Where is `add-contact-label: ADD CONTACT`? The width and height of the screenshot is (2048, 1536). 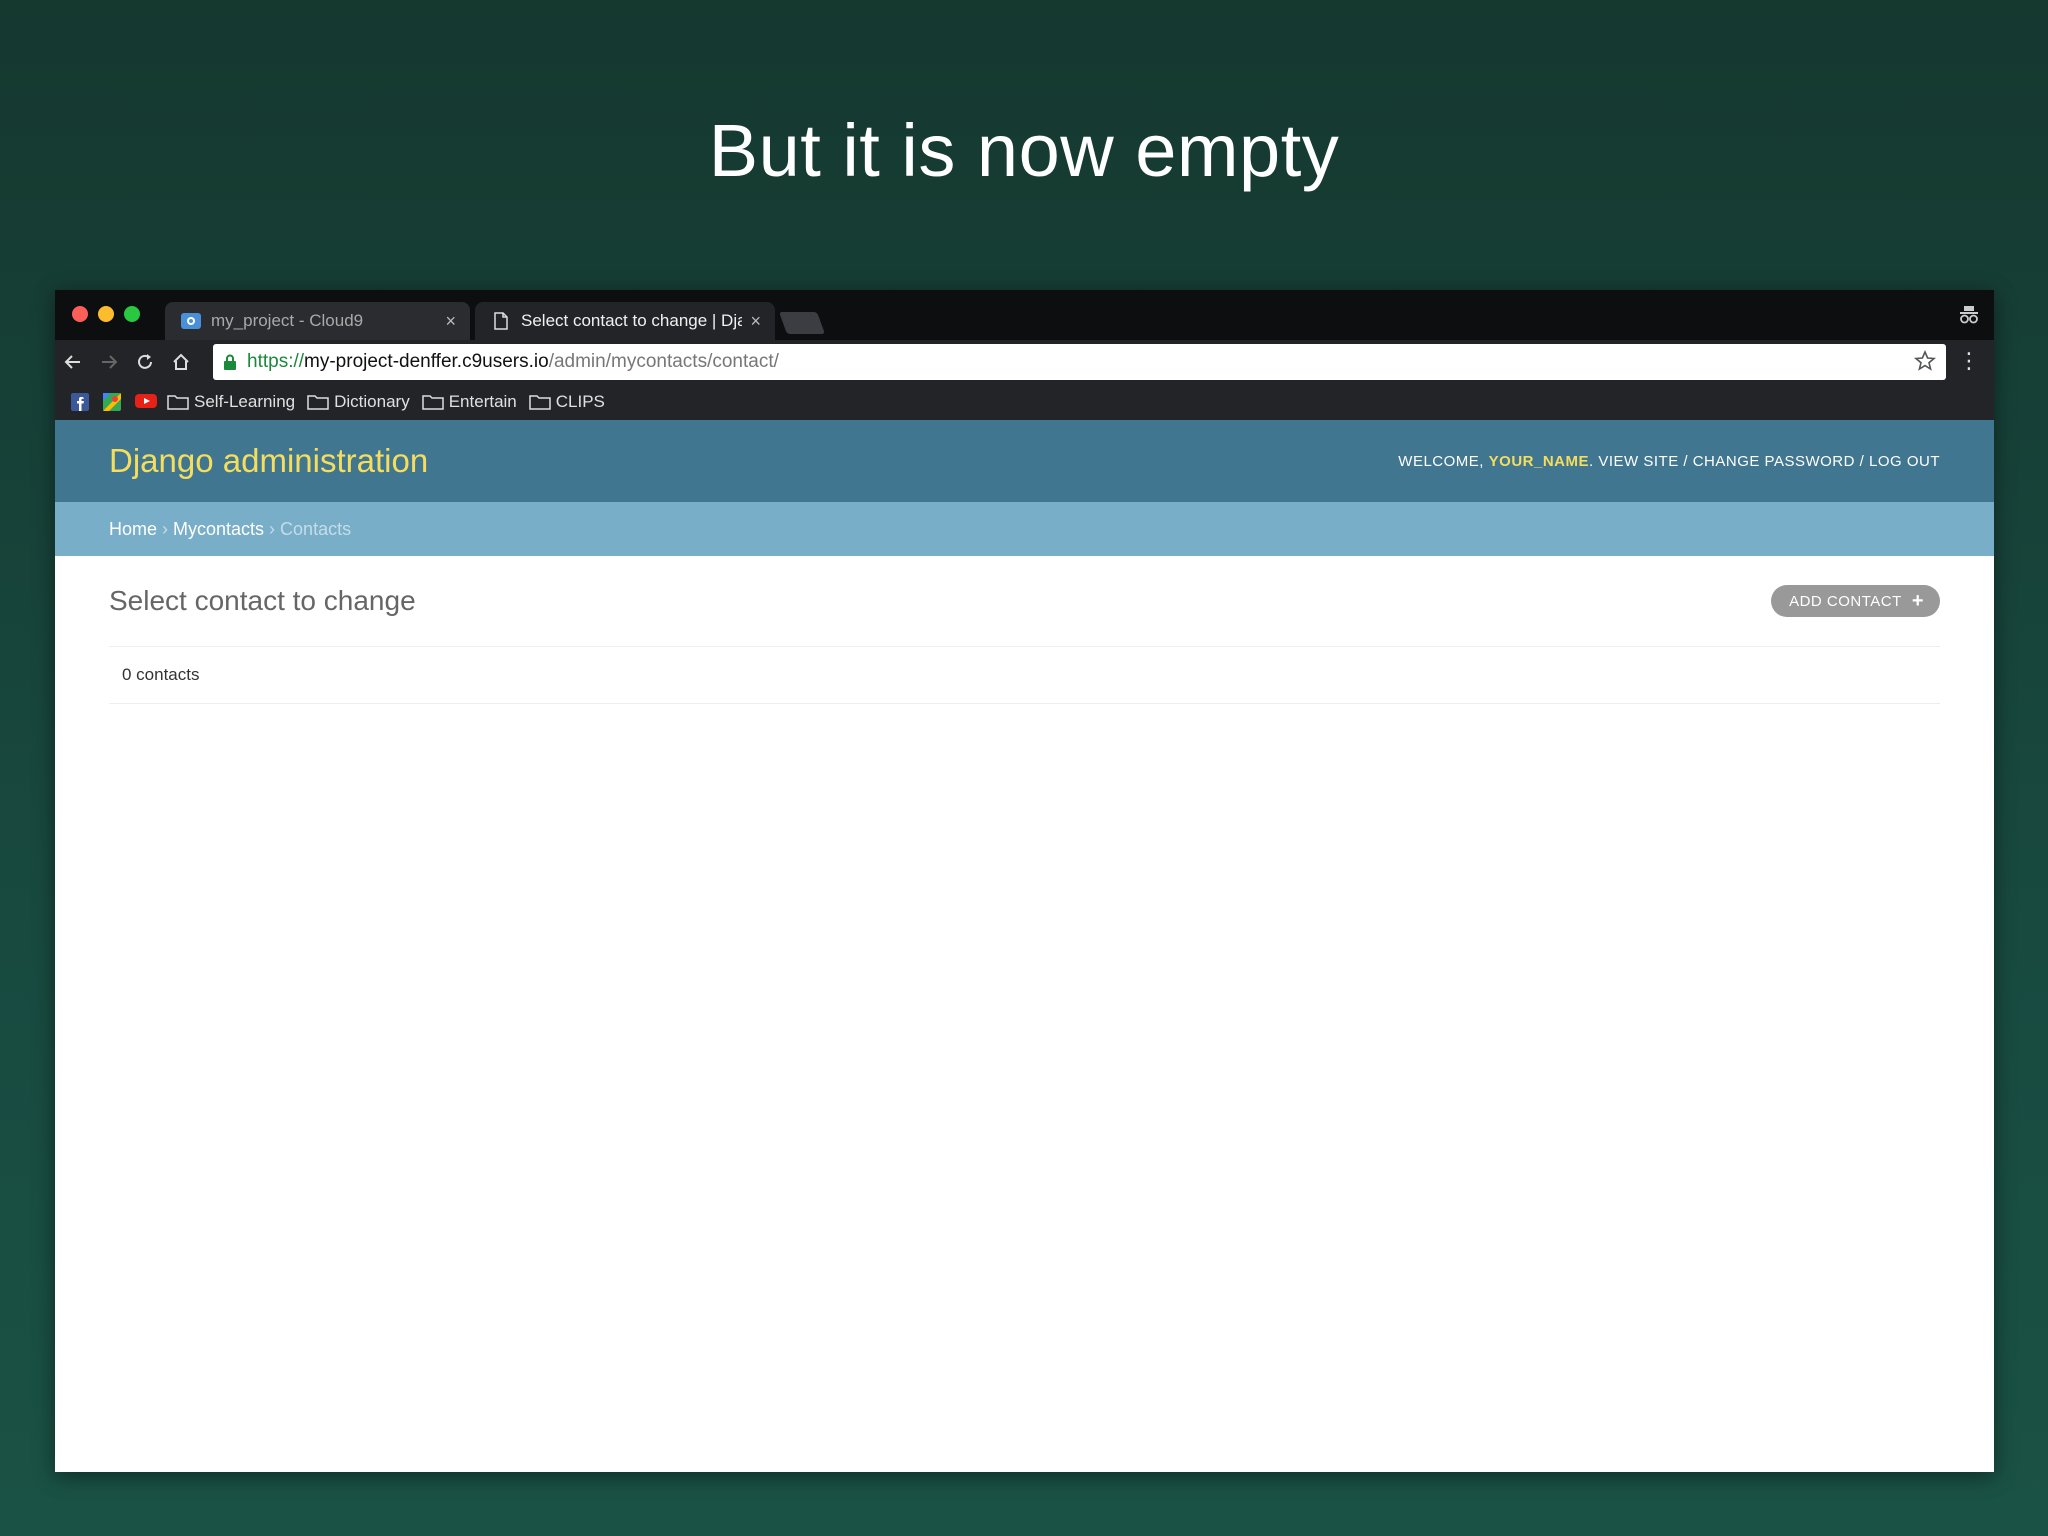
add-contact-label: ADD CONTACT is located at coordinates (1845, 601).